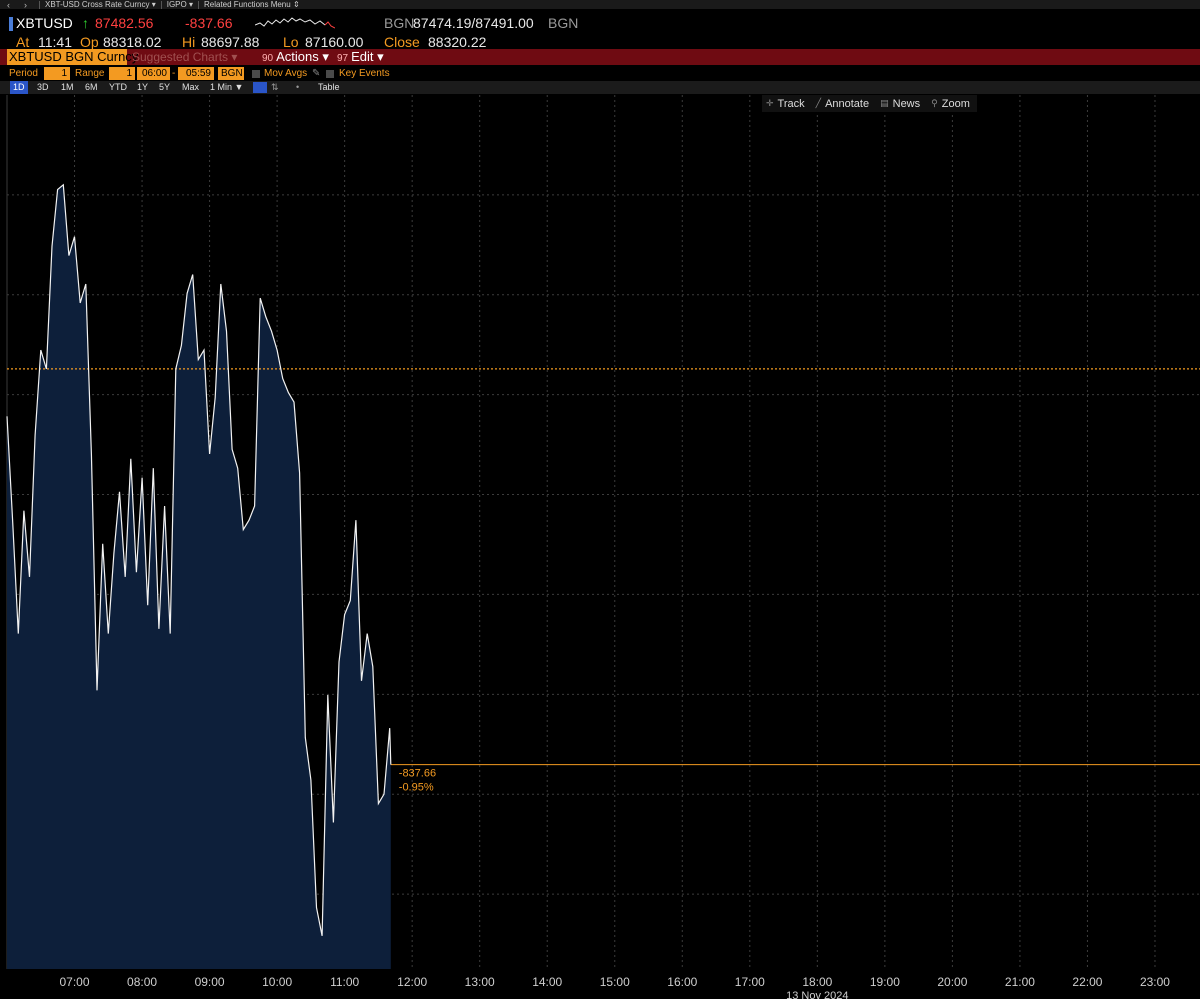  Describe the element at coordinates (55, 42) in the screenshot. I see `quote-time: 11:41` at that location.